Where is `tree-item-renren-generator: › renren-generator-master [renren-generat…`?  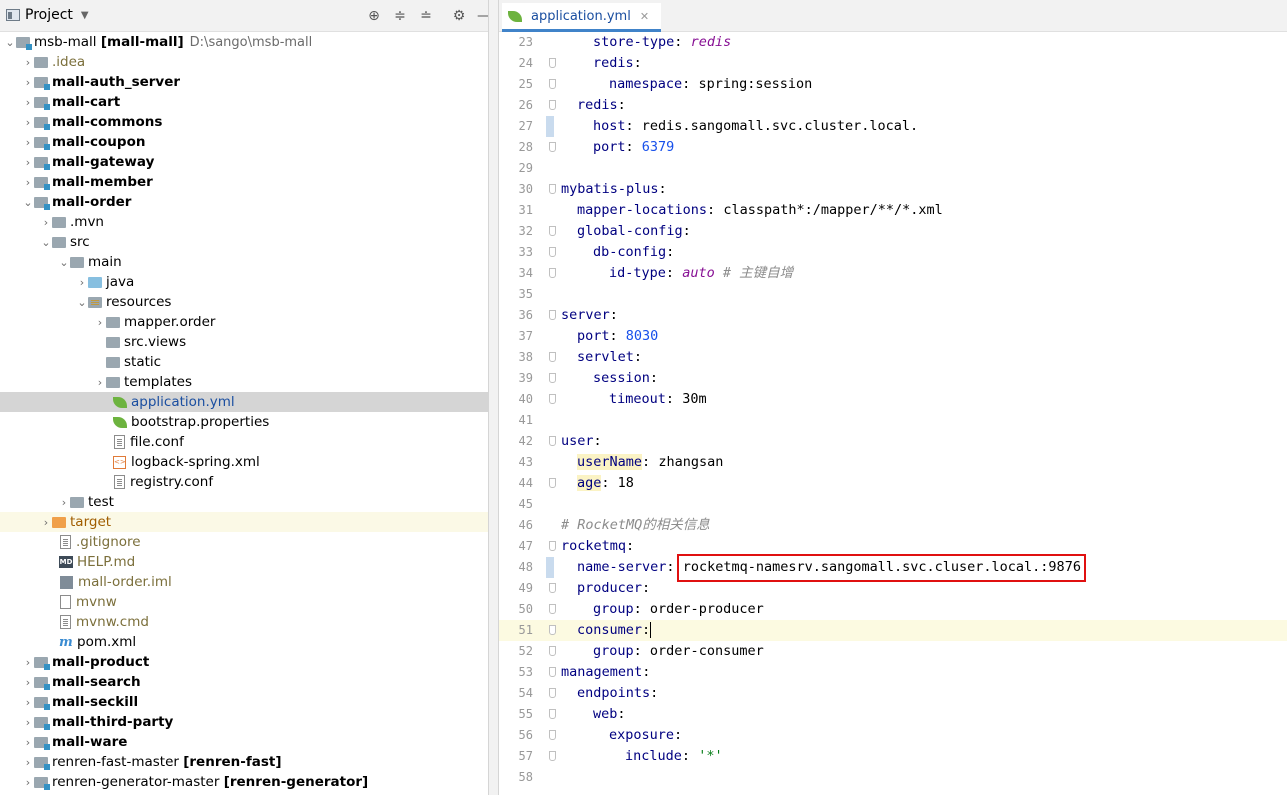 tree-item-renren-generator: › renren-generator-master [renren-generat… is located at coordinates (259, 782).